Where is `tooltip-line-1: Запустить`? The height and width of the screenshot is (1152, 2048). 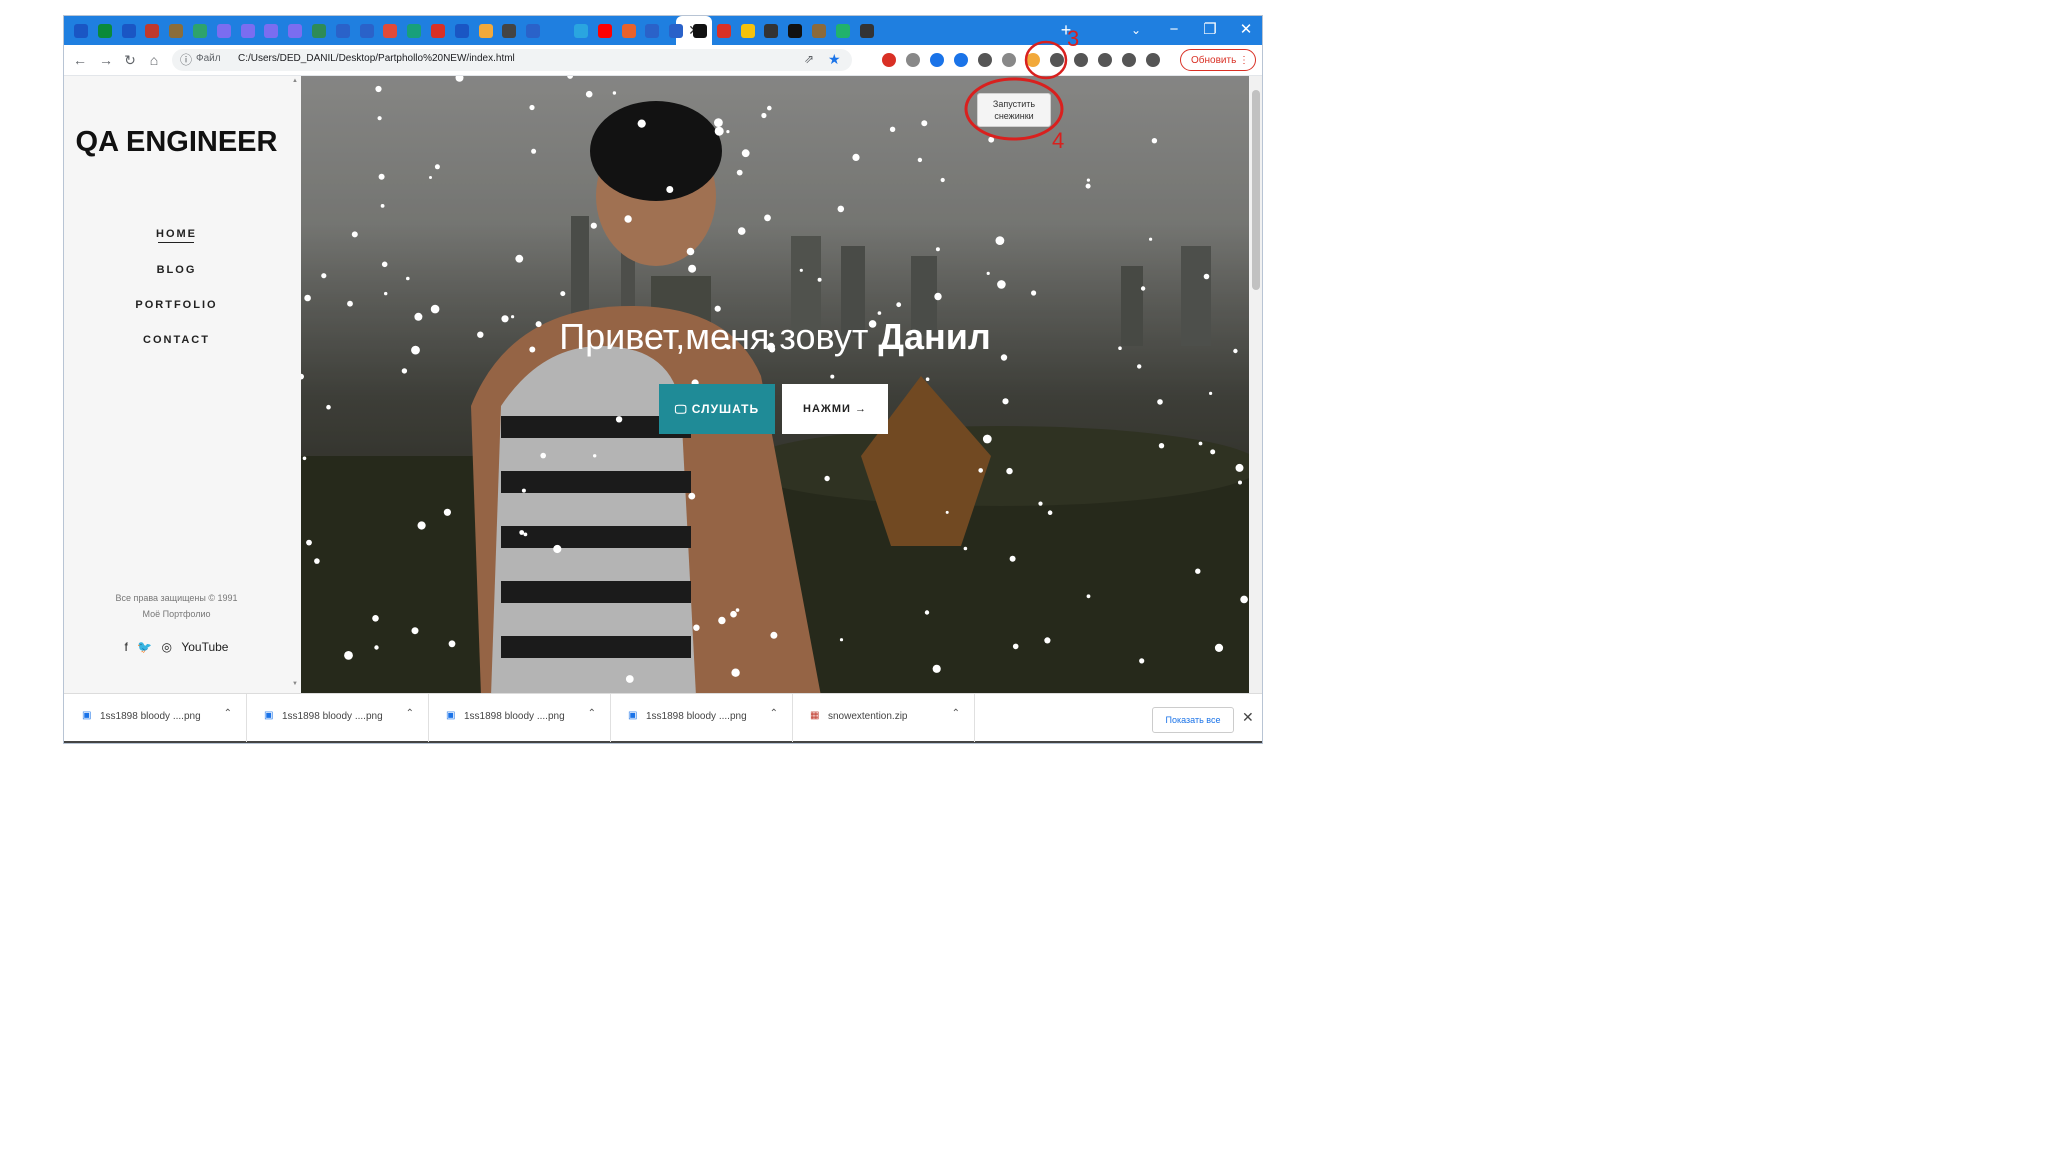 tooltip-line-1: Запустить is located at coordinates (1014, 104).